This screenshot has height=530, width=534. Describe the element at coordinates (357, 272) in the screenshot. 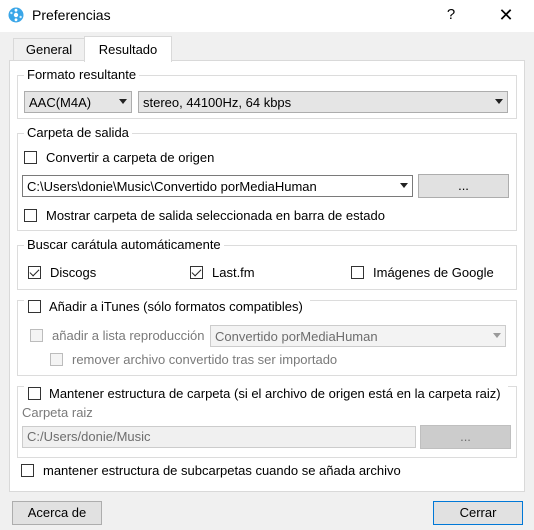

I see `google-images-checkbox` at that location.